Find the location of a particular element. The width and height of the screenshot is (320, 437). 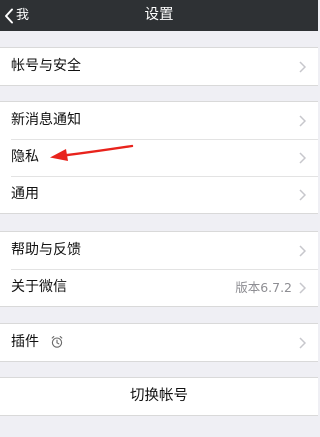

row-plugins: 插件 is located at coordinates (159, 342).